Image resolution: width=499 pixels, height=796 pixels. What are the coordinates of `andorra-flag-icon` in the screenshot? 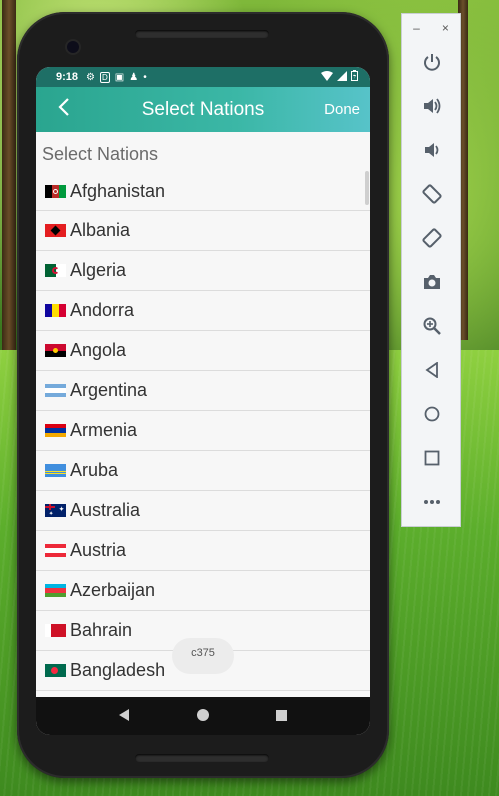 It's located at (55, 310).